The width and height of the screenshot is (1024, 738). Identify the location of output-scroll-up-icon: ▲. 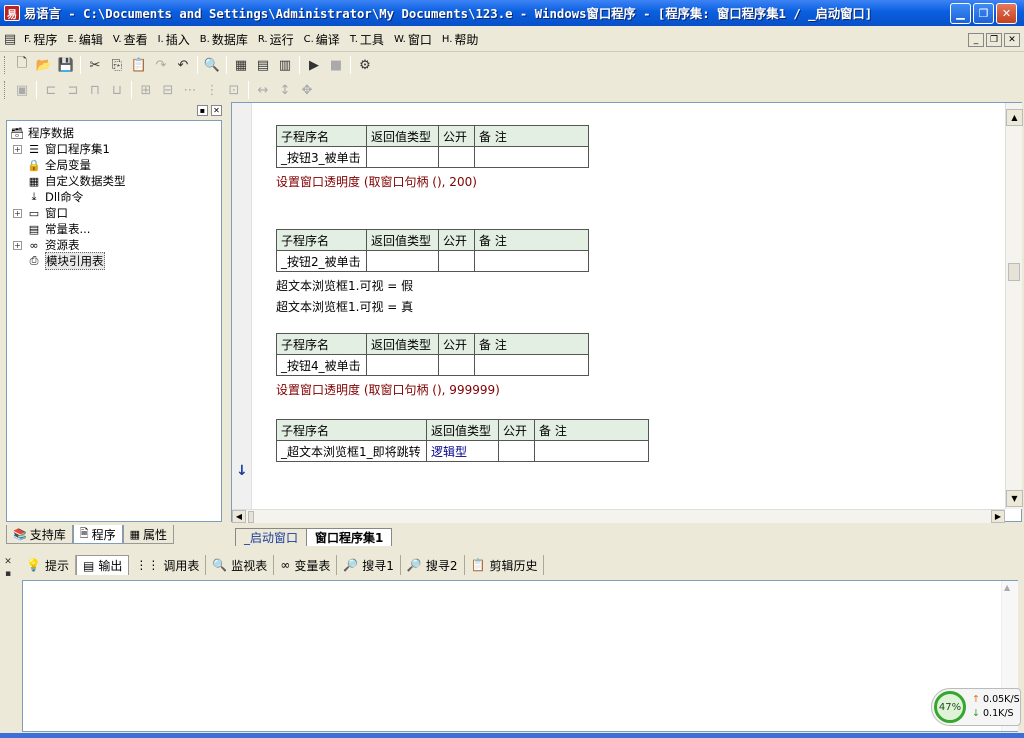
(1007, 587).